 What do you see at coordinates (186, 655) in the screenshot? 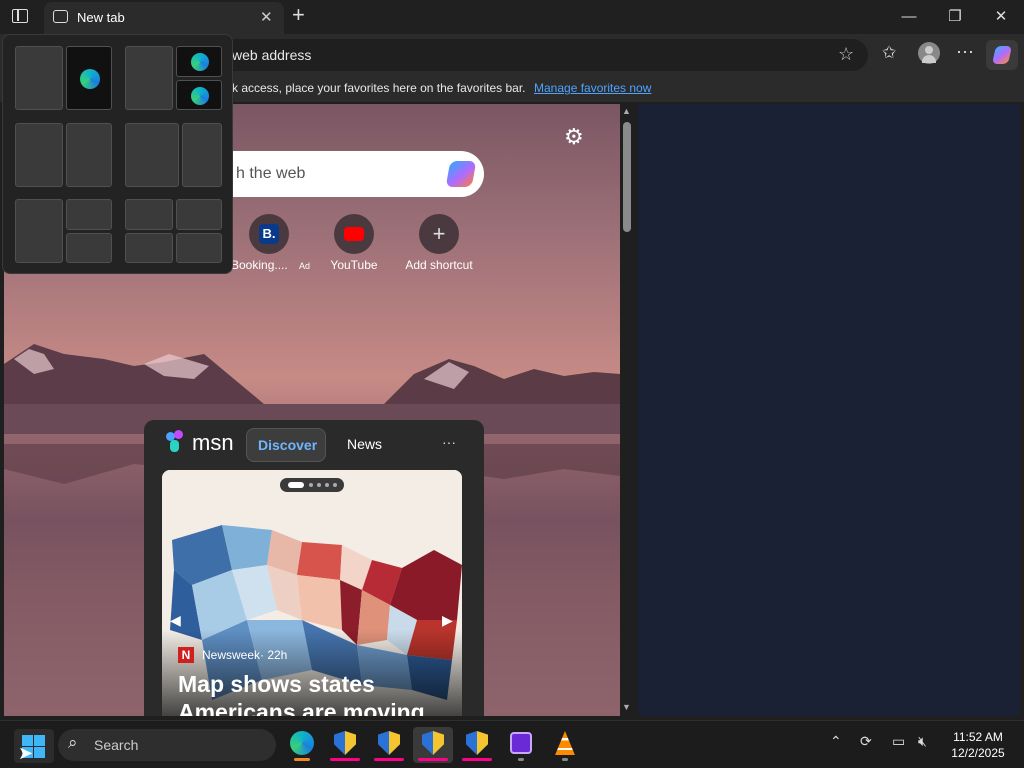
I see `newsweek-logo-icon: N` at bounding box center [186, 655].